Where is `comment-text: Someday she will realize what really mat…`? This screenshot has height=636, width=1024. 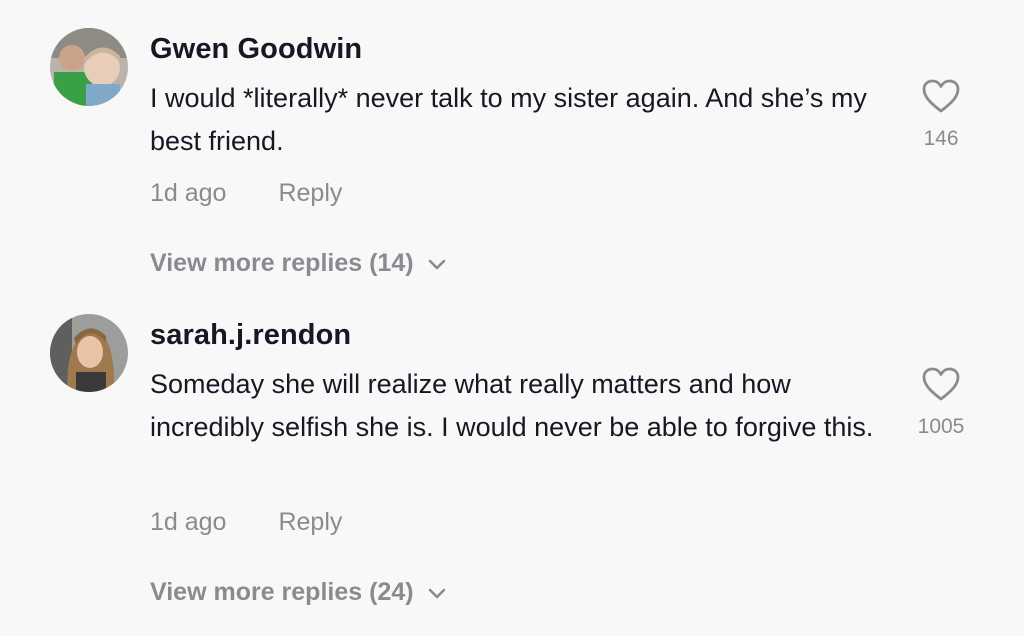
comment-text: Someday she will realize what really mat… is located at coordinates (512, 405).